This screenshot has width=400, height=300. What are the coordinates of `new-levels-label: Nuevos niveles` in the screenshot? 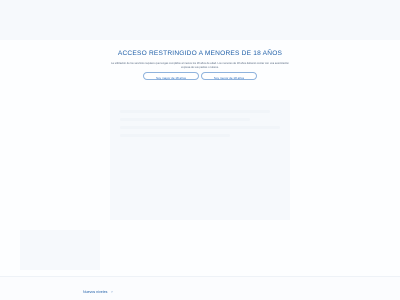 It's located at (95, 292).